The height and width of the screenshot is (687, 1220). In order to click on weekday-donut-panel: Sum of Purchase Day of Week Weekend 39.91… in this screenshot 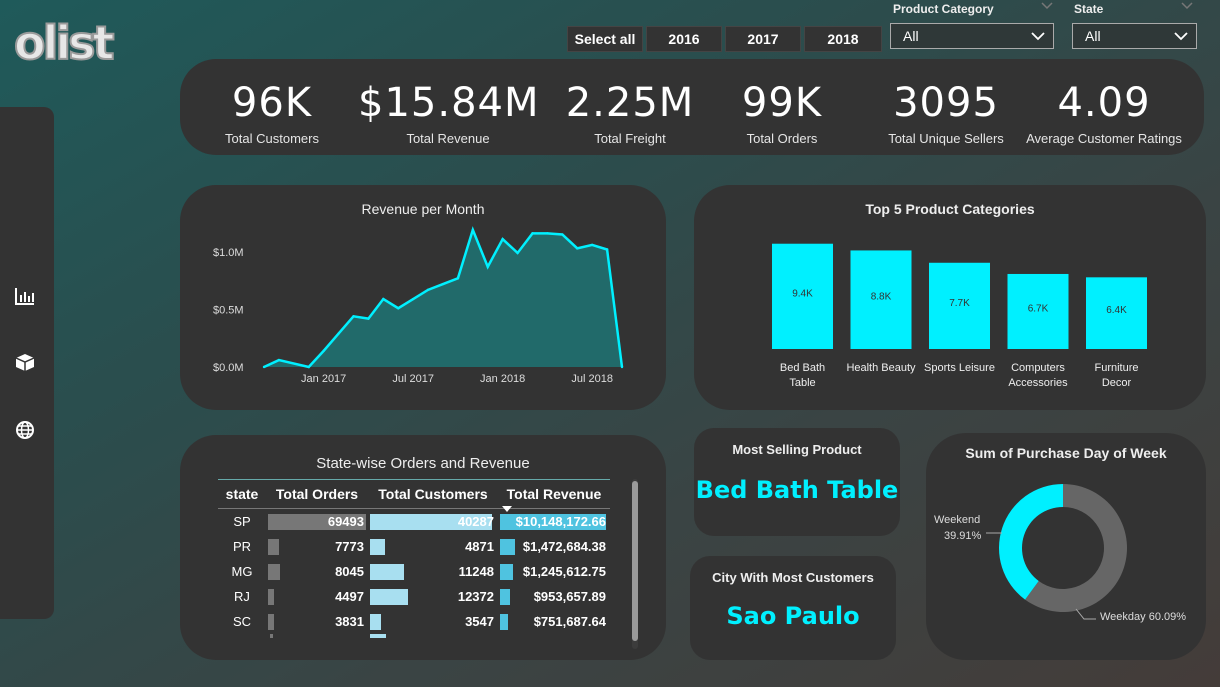, I will do `click(1066, 546)`.